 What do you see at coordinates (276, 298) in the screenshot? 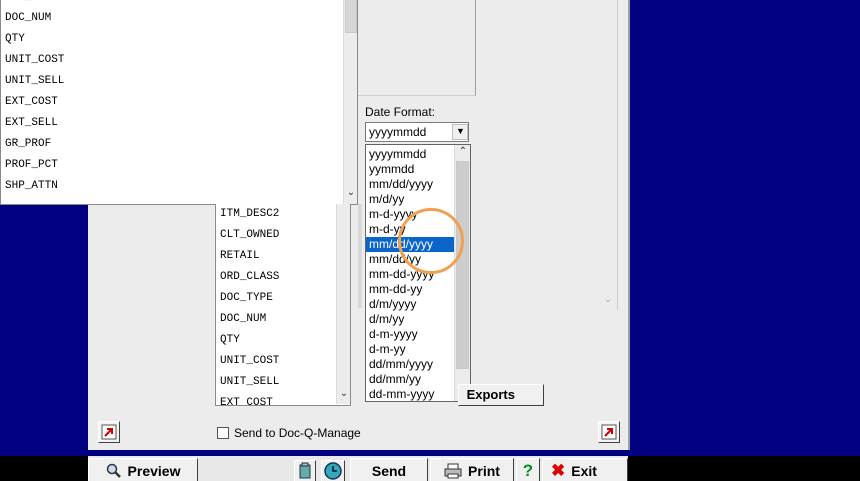
I see `list-item: DOC_TYPE` at bounding box center [276, 298].